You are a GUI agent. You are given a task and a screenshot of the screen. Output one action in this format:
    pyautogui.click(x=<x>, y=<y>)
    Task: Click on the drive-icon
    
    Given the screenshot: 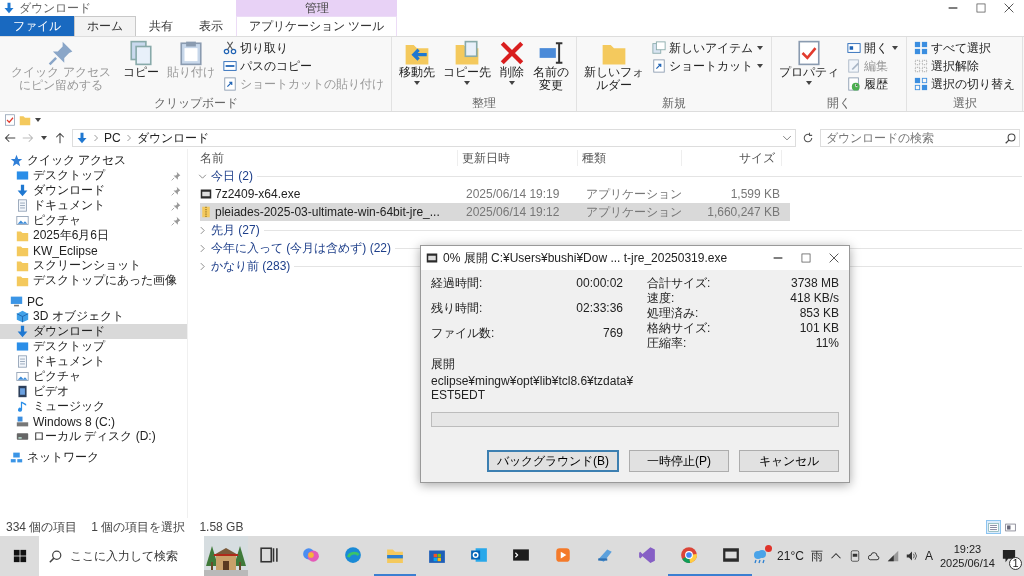 What is the action you would take?
    pyautogui.click(x=22, y=436)
    